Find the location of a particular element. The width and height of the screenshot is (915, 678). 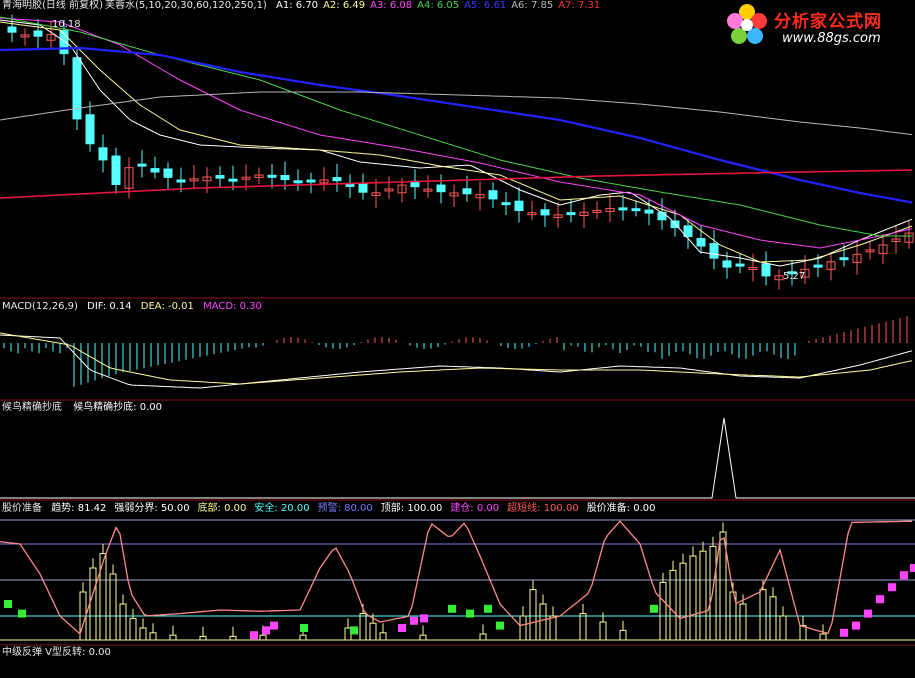

signal-name: 候鸟精确抄底 is located at coordinates (32, 407).